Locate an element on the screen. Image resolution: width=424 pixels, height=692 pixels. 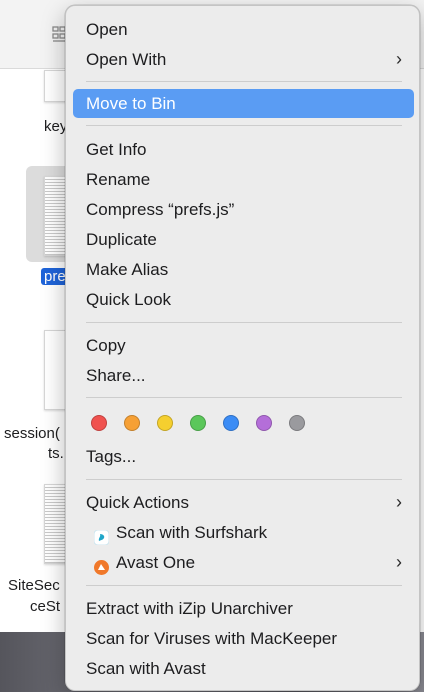
menu-item-label: Duplicate is located at coordinates (121, 239).